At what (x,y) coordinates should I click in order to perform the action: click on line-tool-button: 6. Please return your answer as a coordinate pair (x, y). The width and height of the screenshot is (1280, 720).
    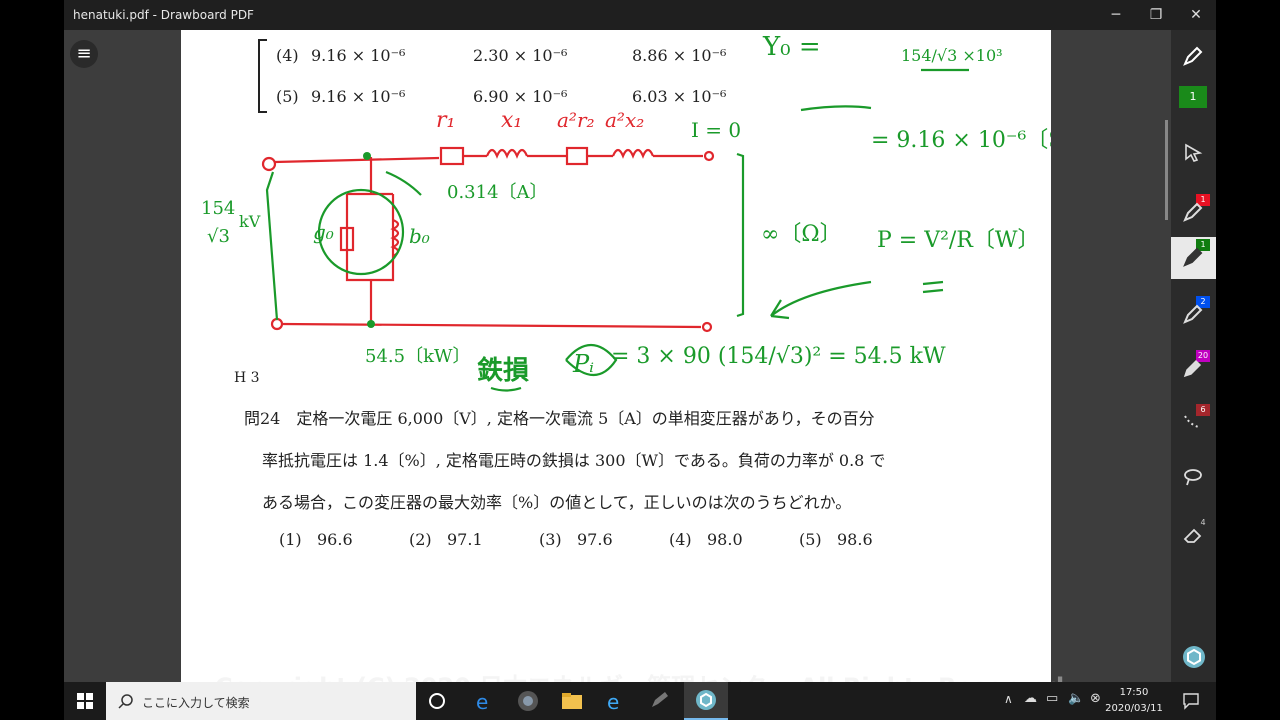
    Looking at the image, I should click on (1193, 423).